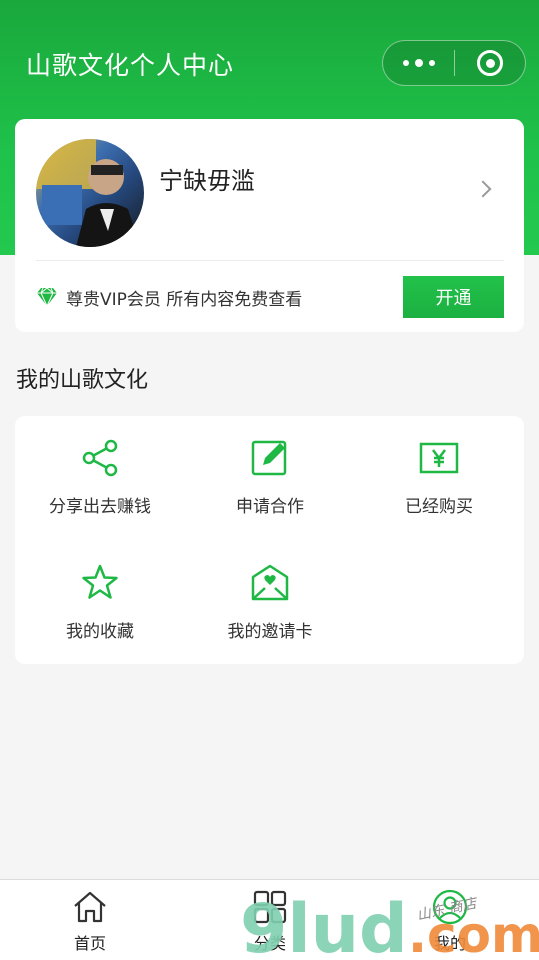 This screenshot has width=539, height=960. I want to click on user-icon, so click(450, 907).